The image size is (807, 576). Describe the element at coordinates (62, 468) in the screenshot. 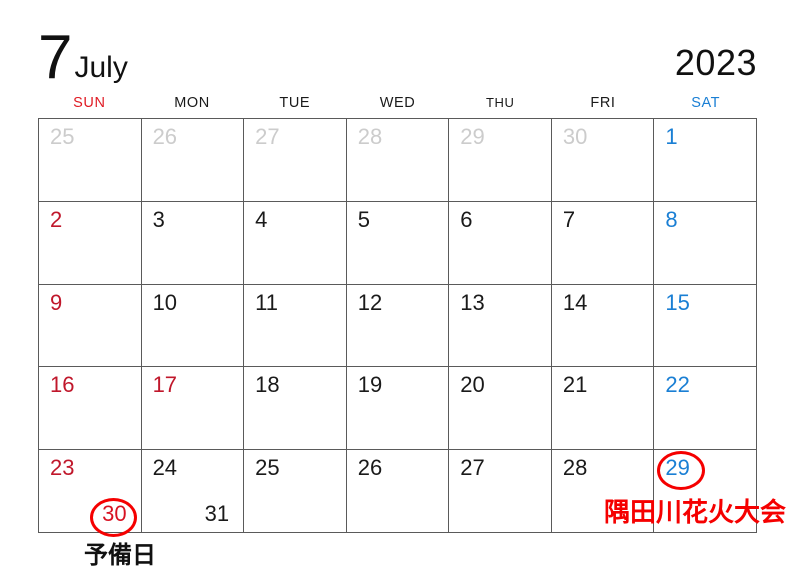

I see `day-number: 23` at that location.